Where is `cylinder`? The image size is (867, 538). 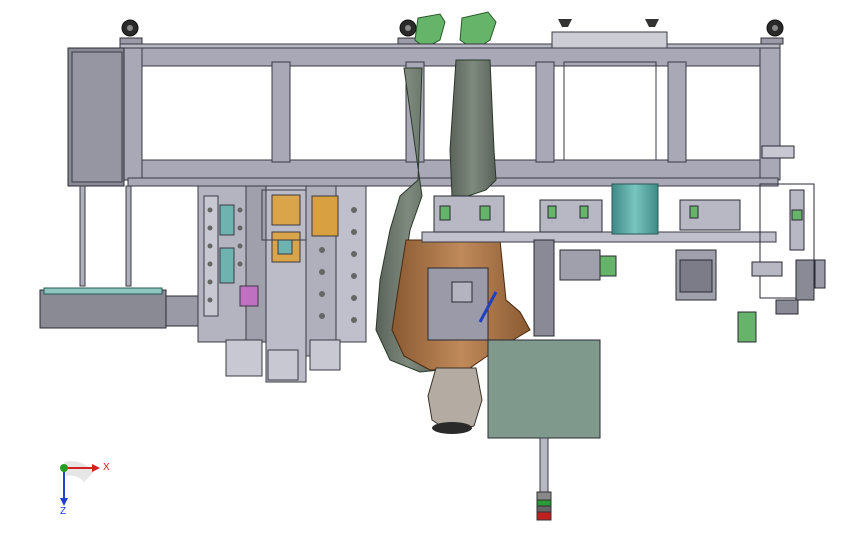
cylinder is located at coordinates (635, 209).